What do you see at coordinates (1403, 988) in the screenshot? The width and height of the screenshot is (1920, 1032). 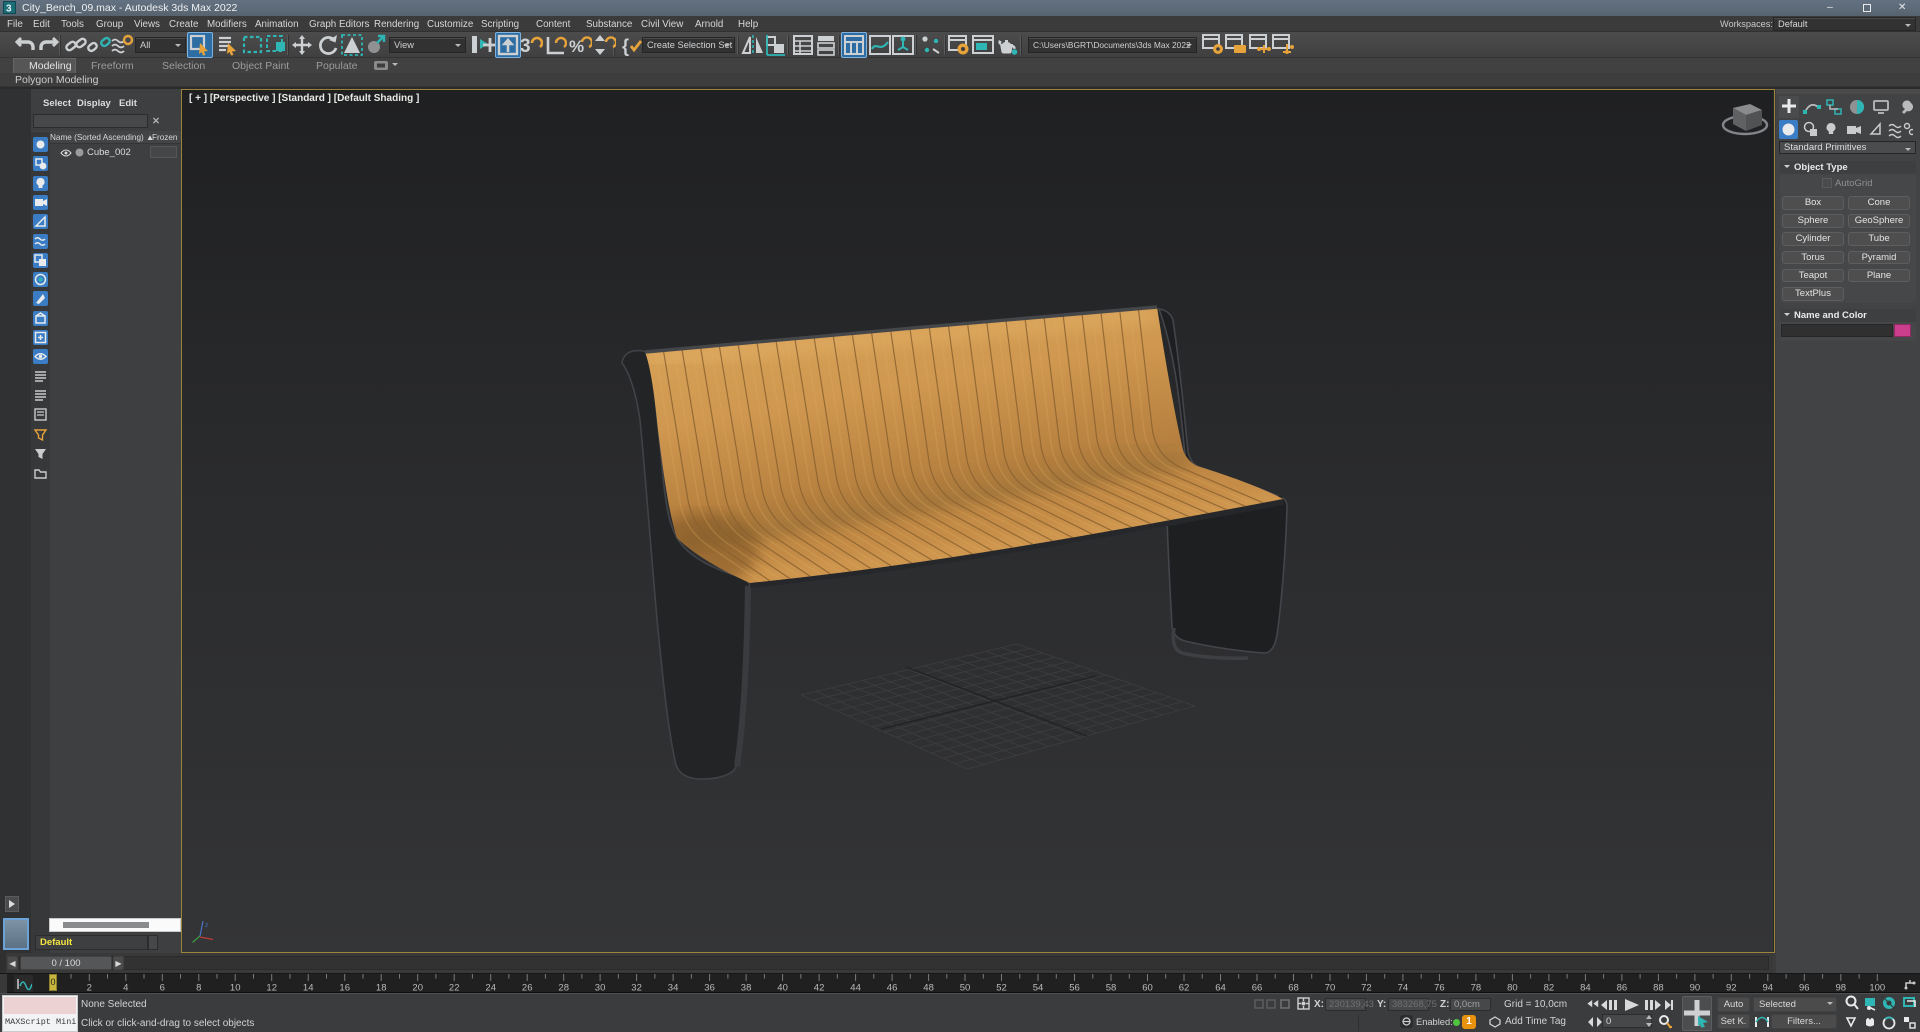 I see `svg-text: 74` at bounding box center [1403, 988].